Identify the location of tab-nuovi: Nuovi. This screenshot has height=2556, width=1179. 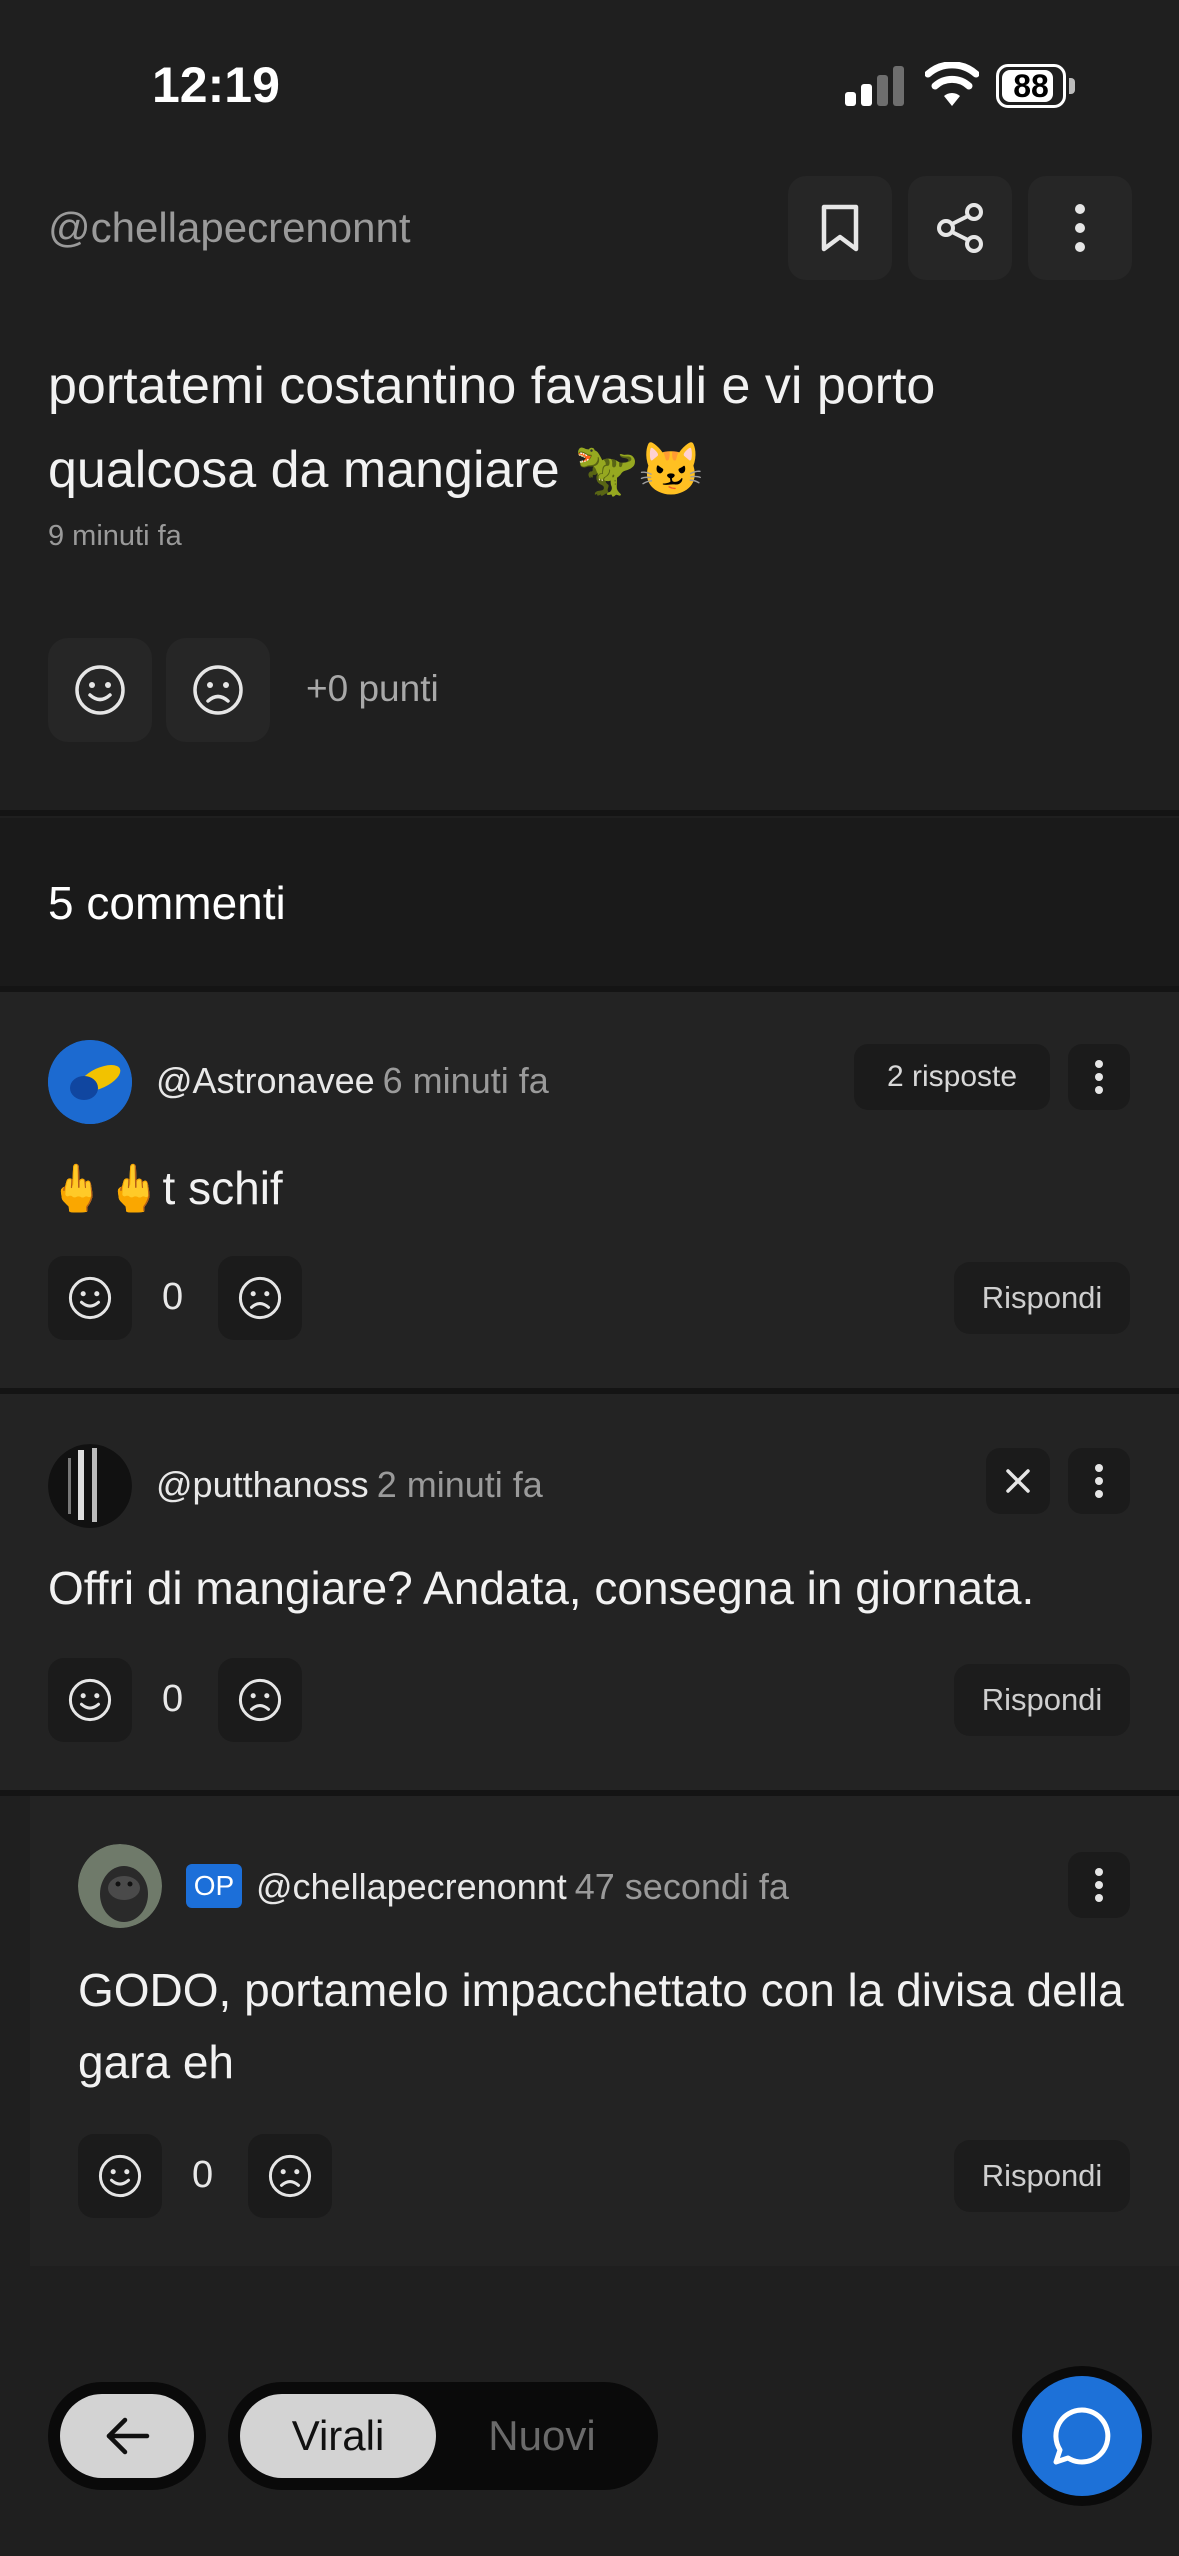
(542, 2436).